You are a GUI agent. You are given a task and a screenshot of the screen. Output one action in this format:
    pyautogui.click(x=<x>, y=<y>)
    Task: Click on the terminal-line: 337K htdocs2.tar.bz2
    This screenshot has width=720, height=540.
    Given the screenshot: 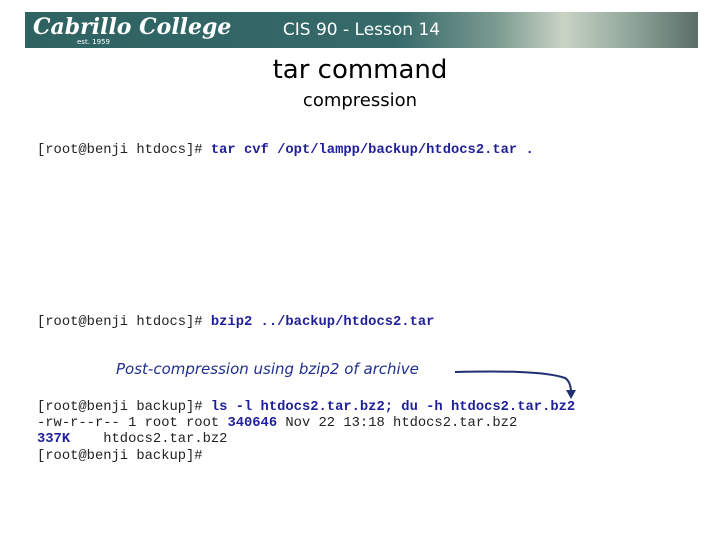 What is the action you would take?
    pyautogui.click(x=132, y=440)
    